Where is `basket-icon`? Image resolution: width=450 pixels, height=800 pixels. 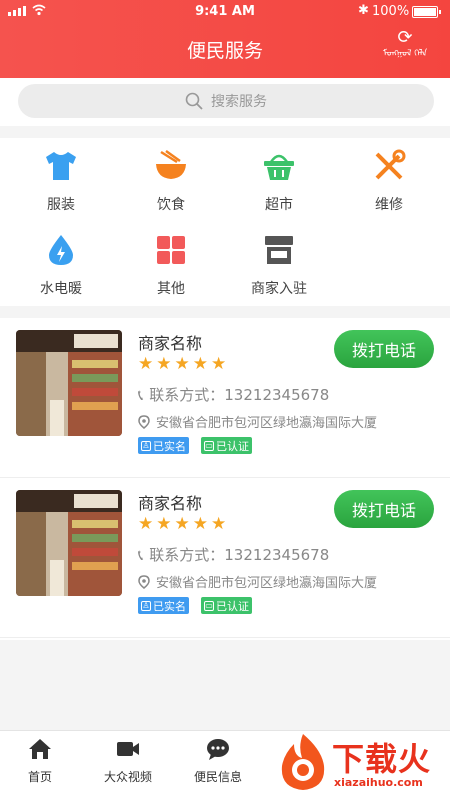
basket-icon is located at coordinates (279, 167).